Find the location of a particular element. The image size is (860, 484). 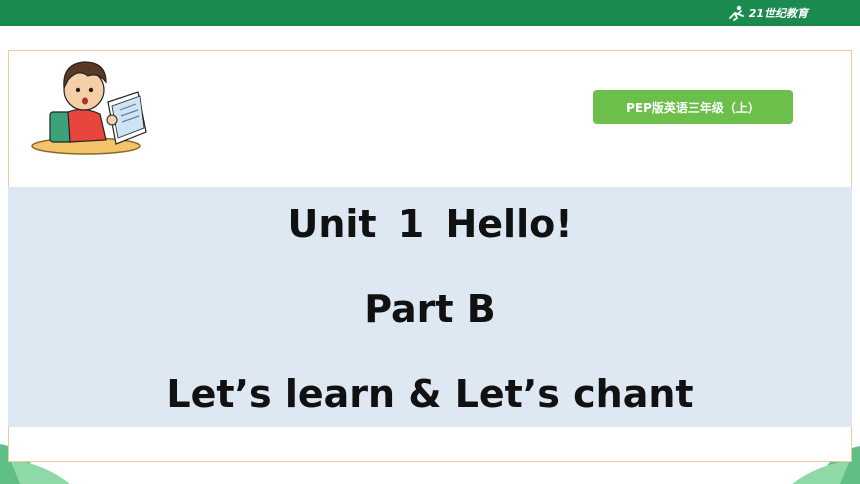

runner-icon is located at coordinates (736, 13).